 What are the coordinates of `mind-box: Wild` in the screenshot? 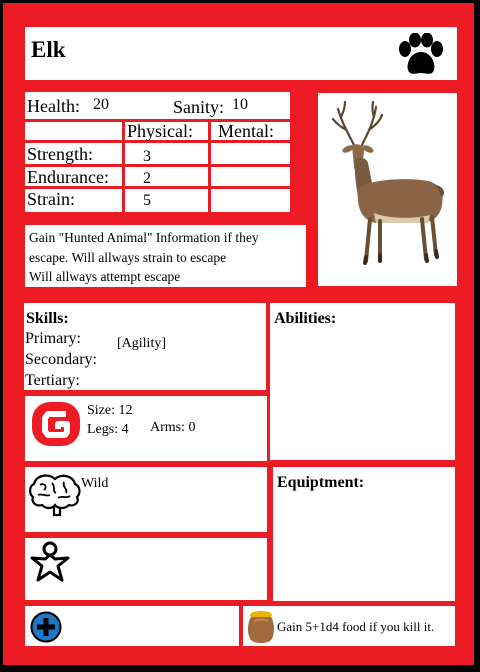 It's located at (146, 499).